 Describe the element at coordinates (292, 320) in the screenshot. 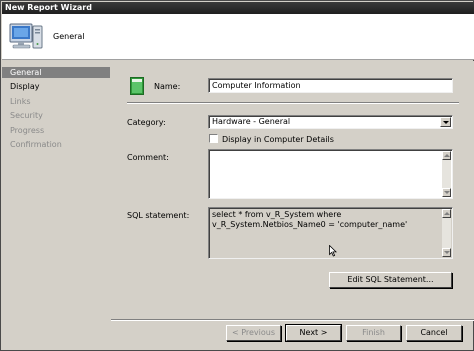

I see `footer-separator` at that location.